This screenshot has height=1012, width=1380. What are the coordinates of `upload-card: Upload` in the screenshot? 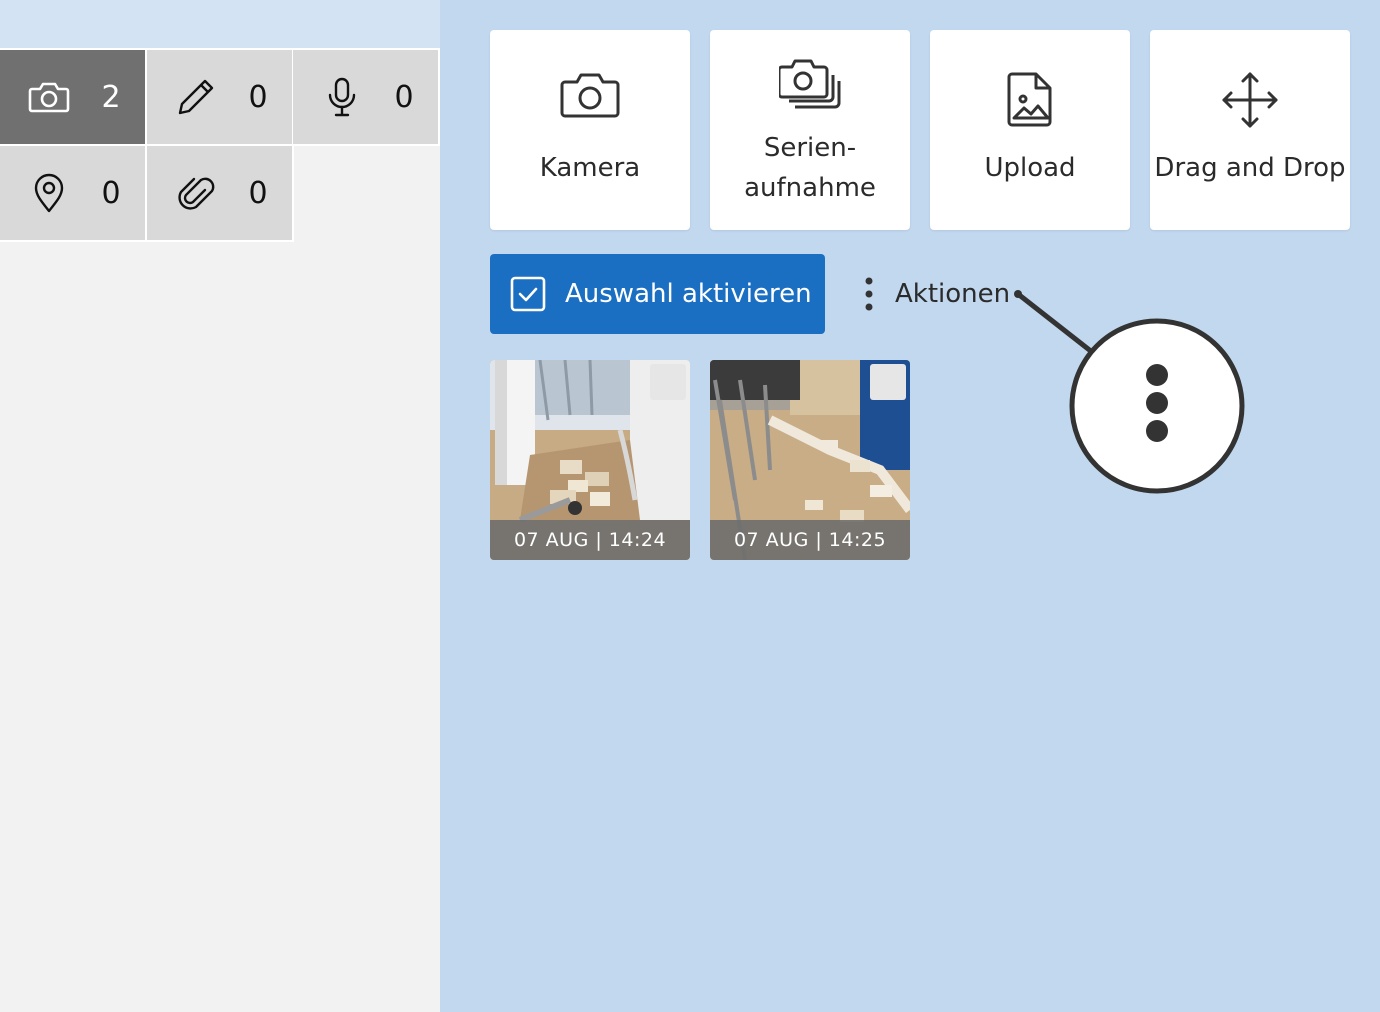 It's located at (1030, 130).